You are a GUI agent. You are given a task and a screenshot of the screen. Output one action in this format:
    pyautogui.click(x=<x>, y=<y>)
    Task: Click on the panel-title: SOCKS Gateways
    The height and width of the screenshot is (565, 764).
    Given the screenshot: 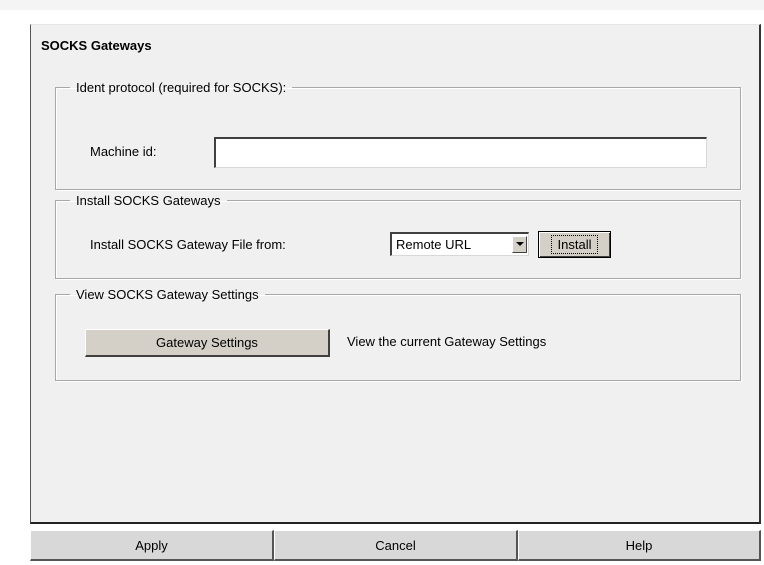 What is the action you would take?
    pyautogui.click(x=96, y=45)
    